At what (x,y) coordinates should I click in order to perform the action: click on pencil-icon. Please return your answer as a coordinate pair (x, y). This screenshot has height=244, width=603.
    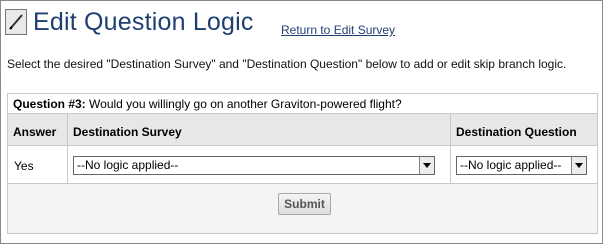
    Looking at the image, I should click on (16, 22).